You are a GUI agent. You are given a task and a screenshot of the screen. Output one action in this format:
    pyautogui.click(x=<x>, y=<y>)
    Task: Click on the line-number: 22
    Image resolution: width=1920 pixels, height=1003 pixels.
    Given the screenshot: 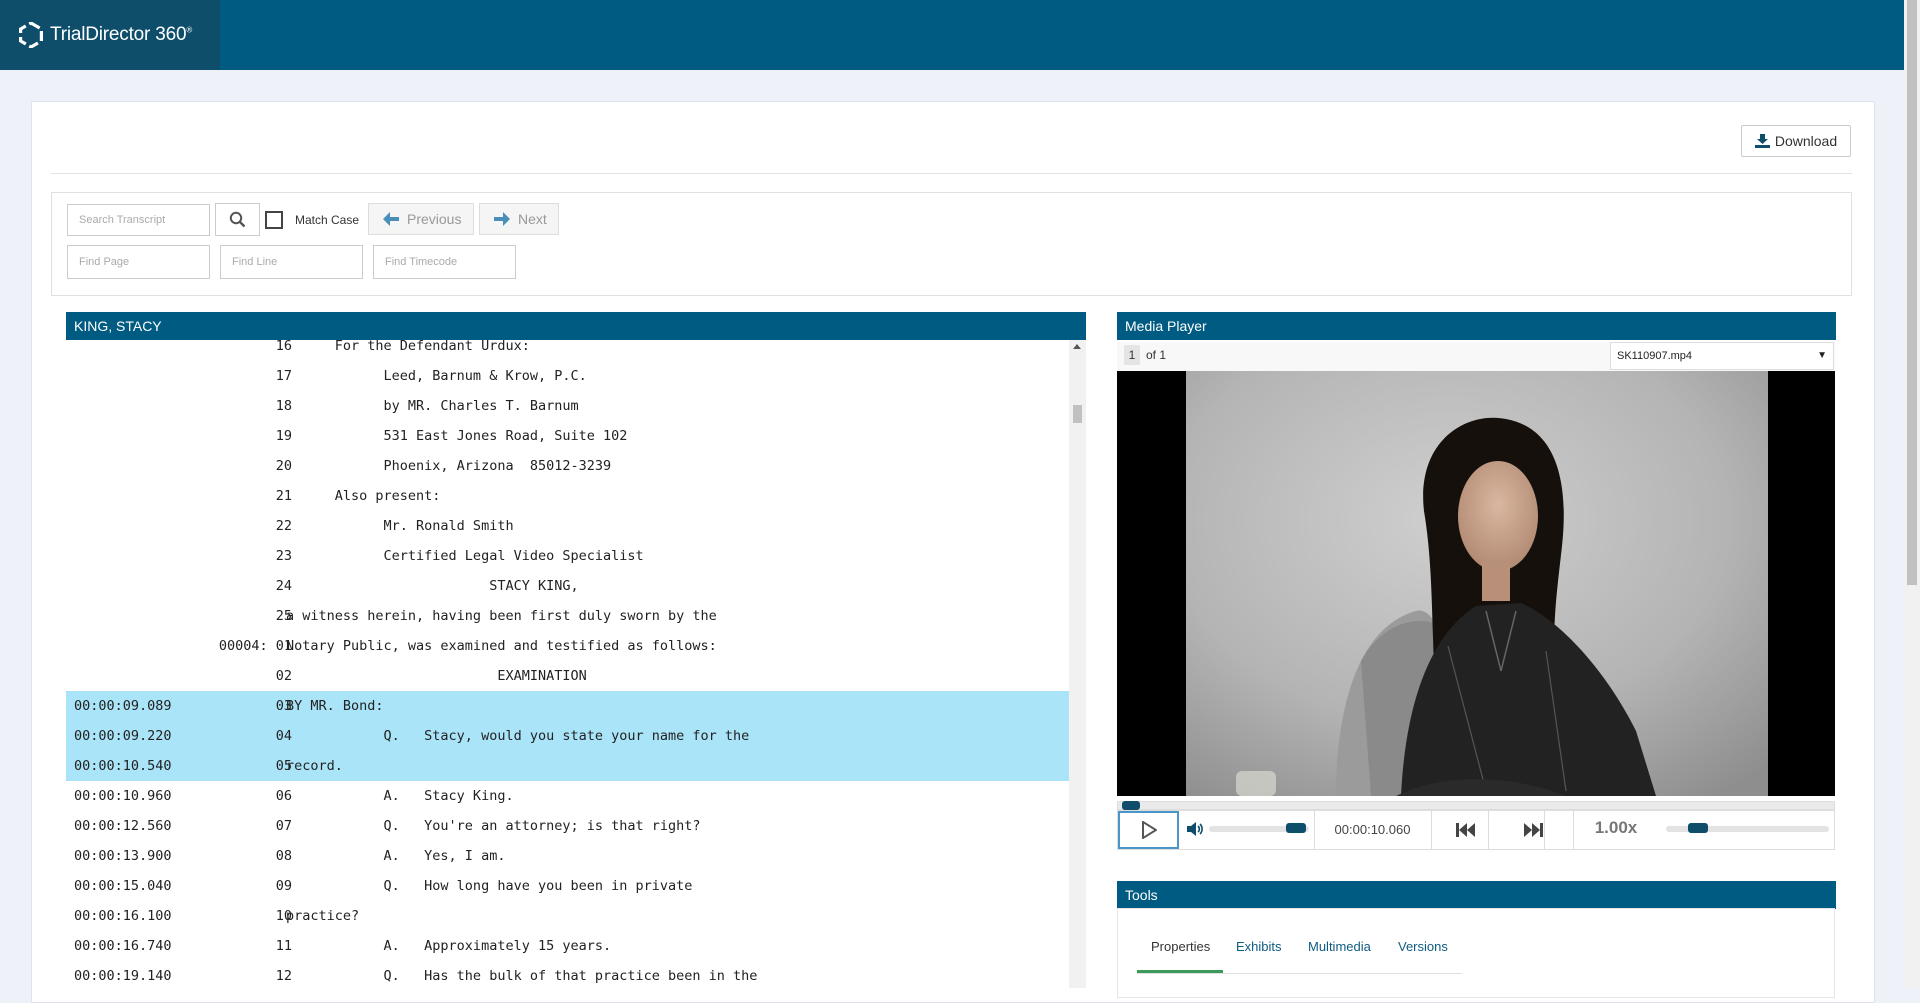 What is the action you would take?
    pyautogui.click(x=283, y=526)
    